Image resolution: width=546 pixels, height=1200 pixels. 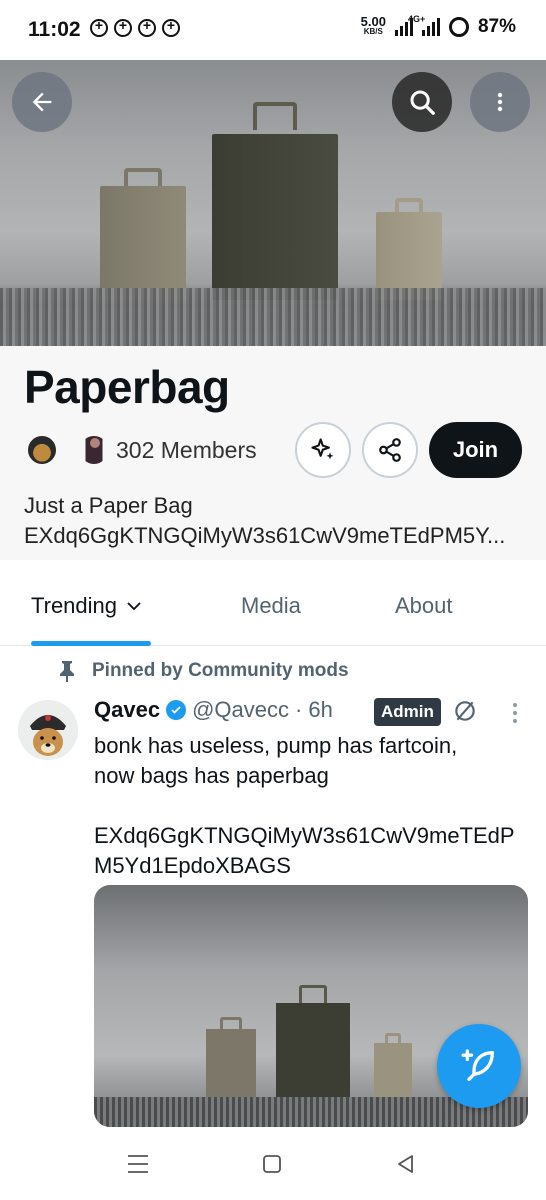 I want to click on verified-badge-icon, so click(x=176, y=710).